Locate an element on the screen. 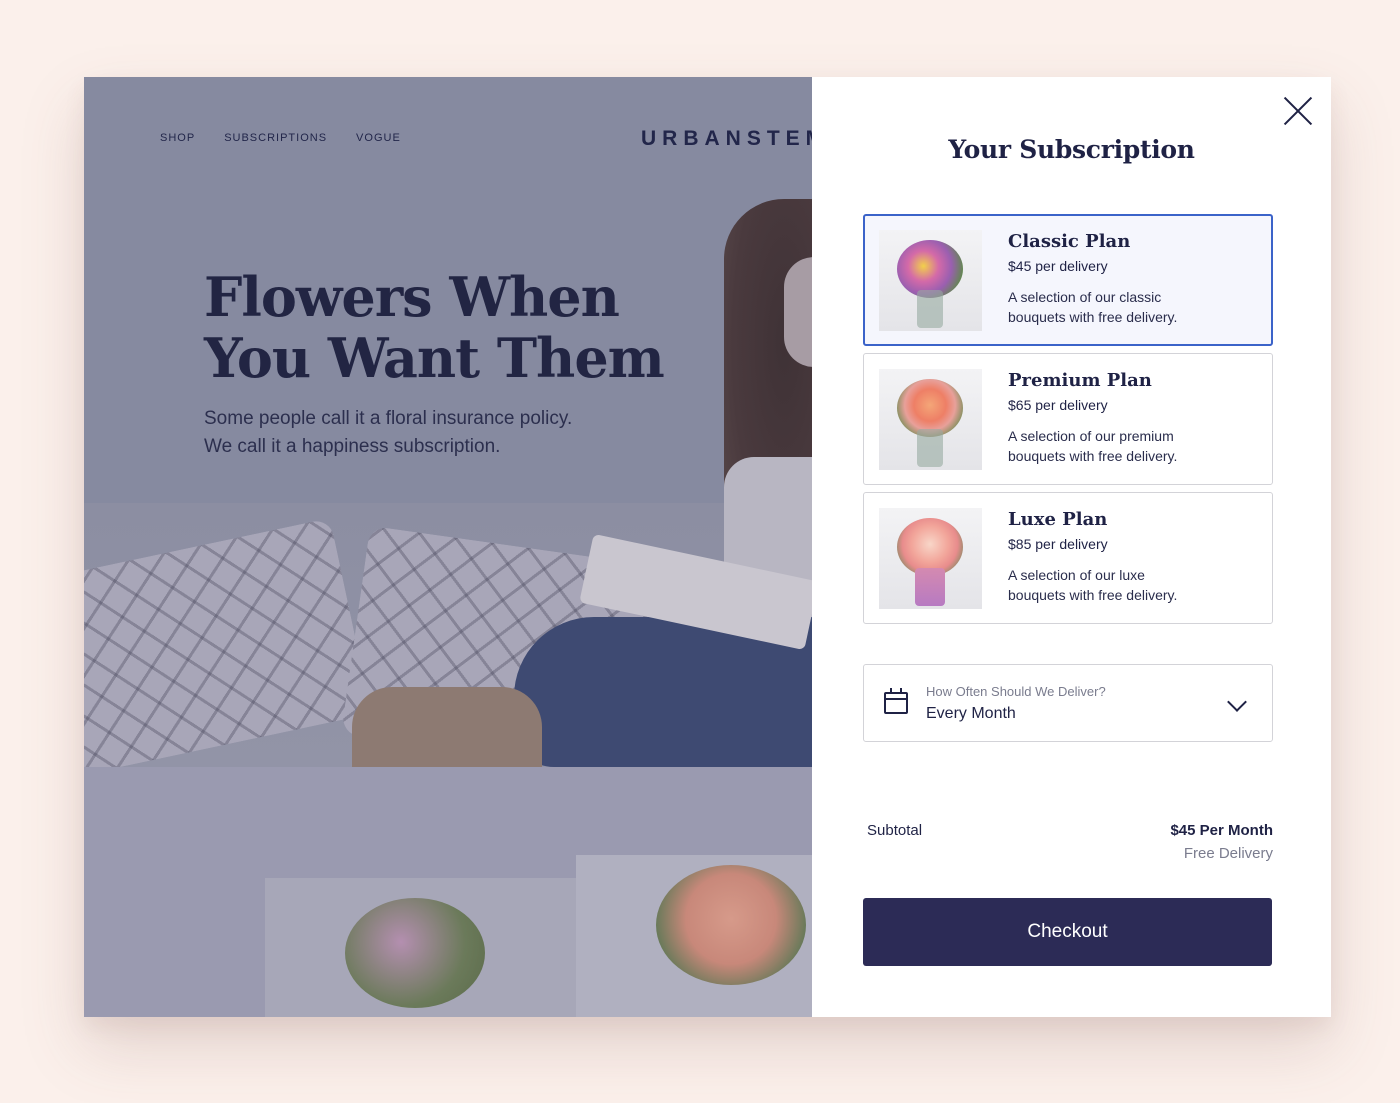 The image size is (1400, 1103). boot-image is located at coordinates (447, 727).